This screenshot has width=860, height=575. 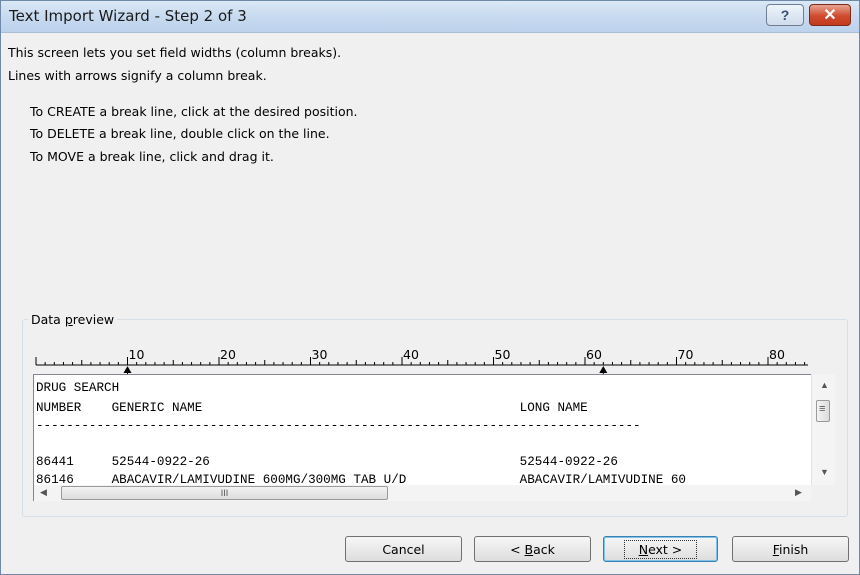 What do you see at coordinates (660, 549) in the screenshot?
I see `next-button: Next >` at bounding box center [660, 549].